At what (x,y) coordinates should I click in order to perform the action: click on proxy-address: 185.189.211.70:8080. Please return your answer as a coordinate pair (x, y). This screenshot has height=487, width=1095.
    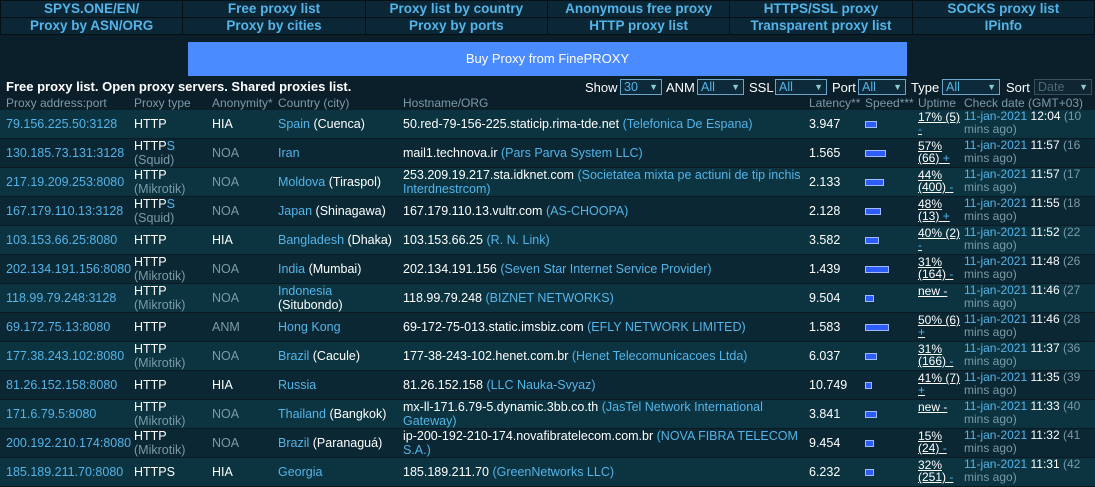
    Looking at the image, I should click on (64, 472).